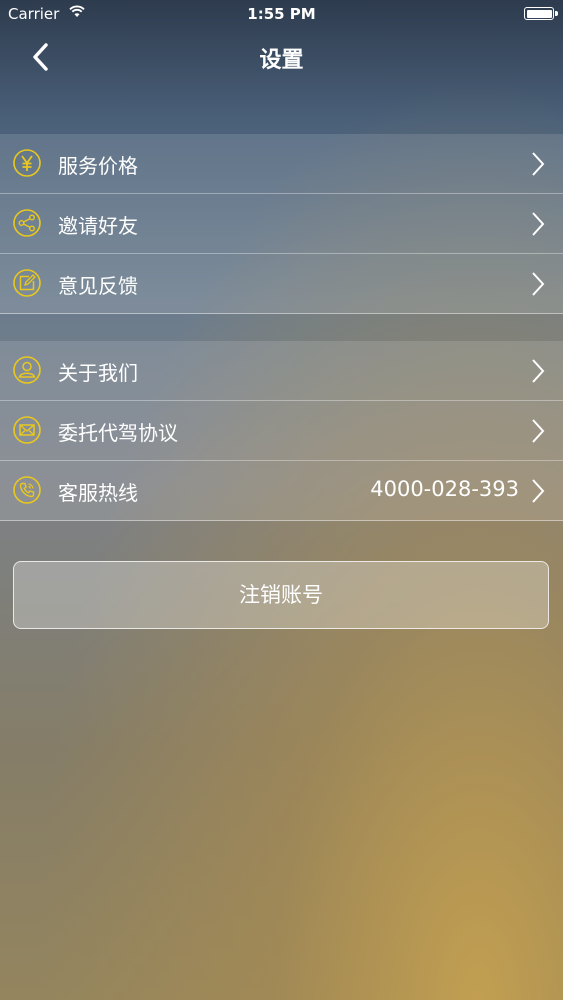 This screenshot has height=1000, width=563. I want to click on logout-button: 注销账号, so click(281, 595).